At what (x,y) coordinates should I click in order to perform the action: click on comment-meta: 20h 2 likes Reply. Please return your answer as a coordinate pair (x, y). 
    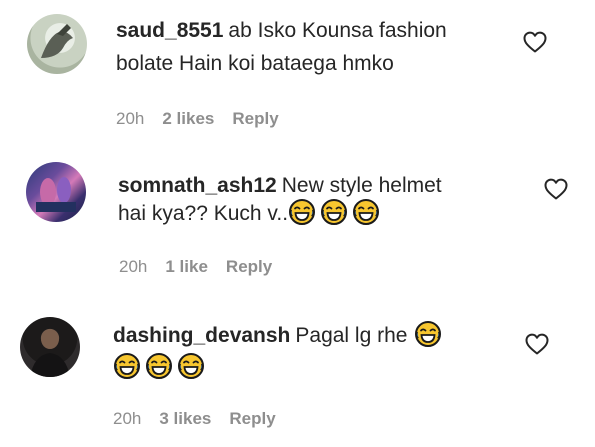
    Looking at the image, I should click on (197, 119).